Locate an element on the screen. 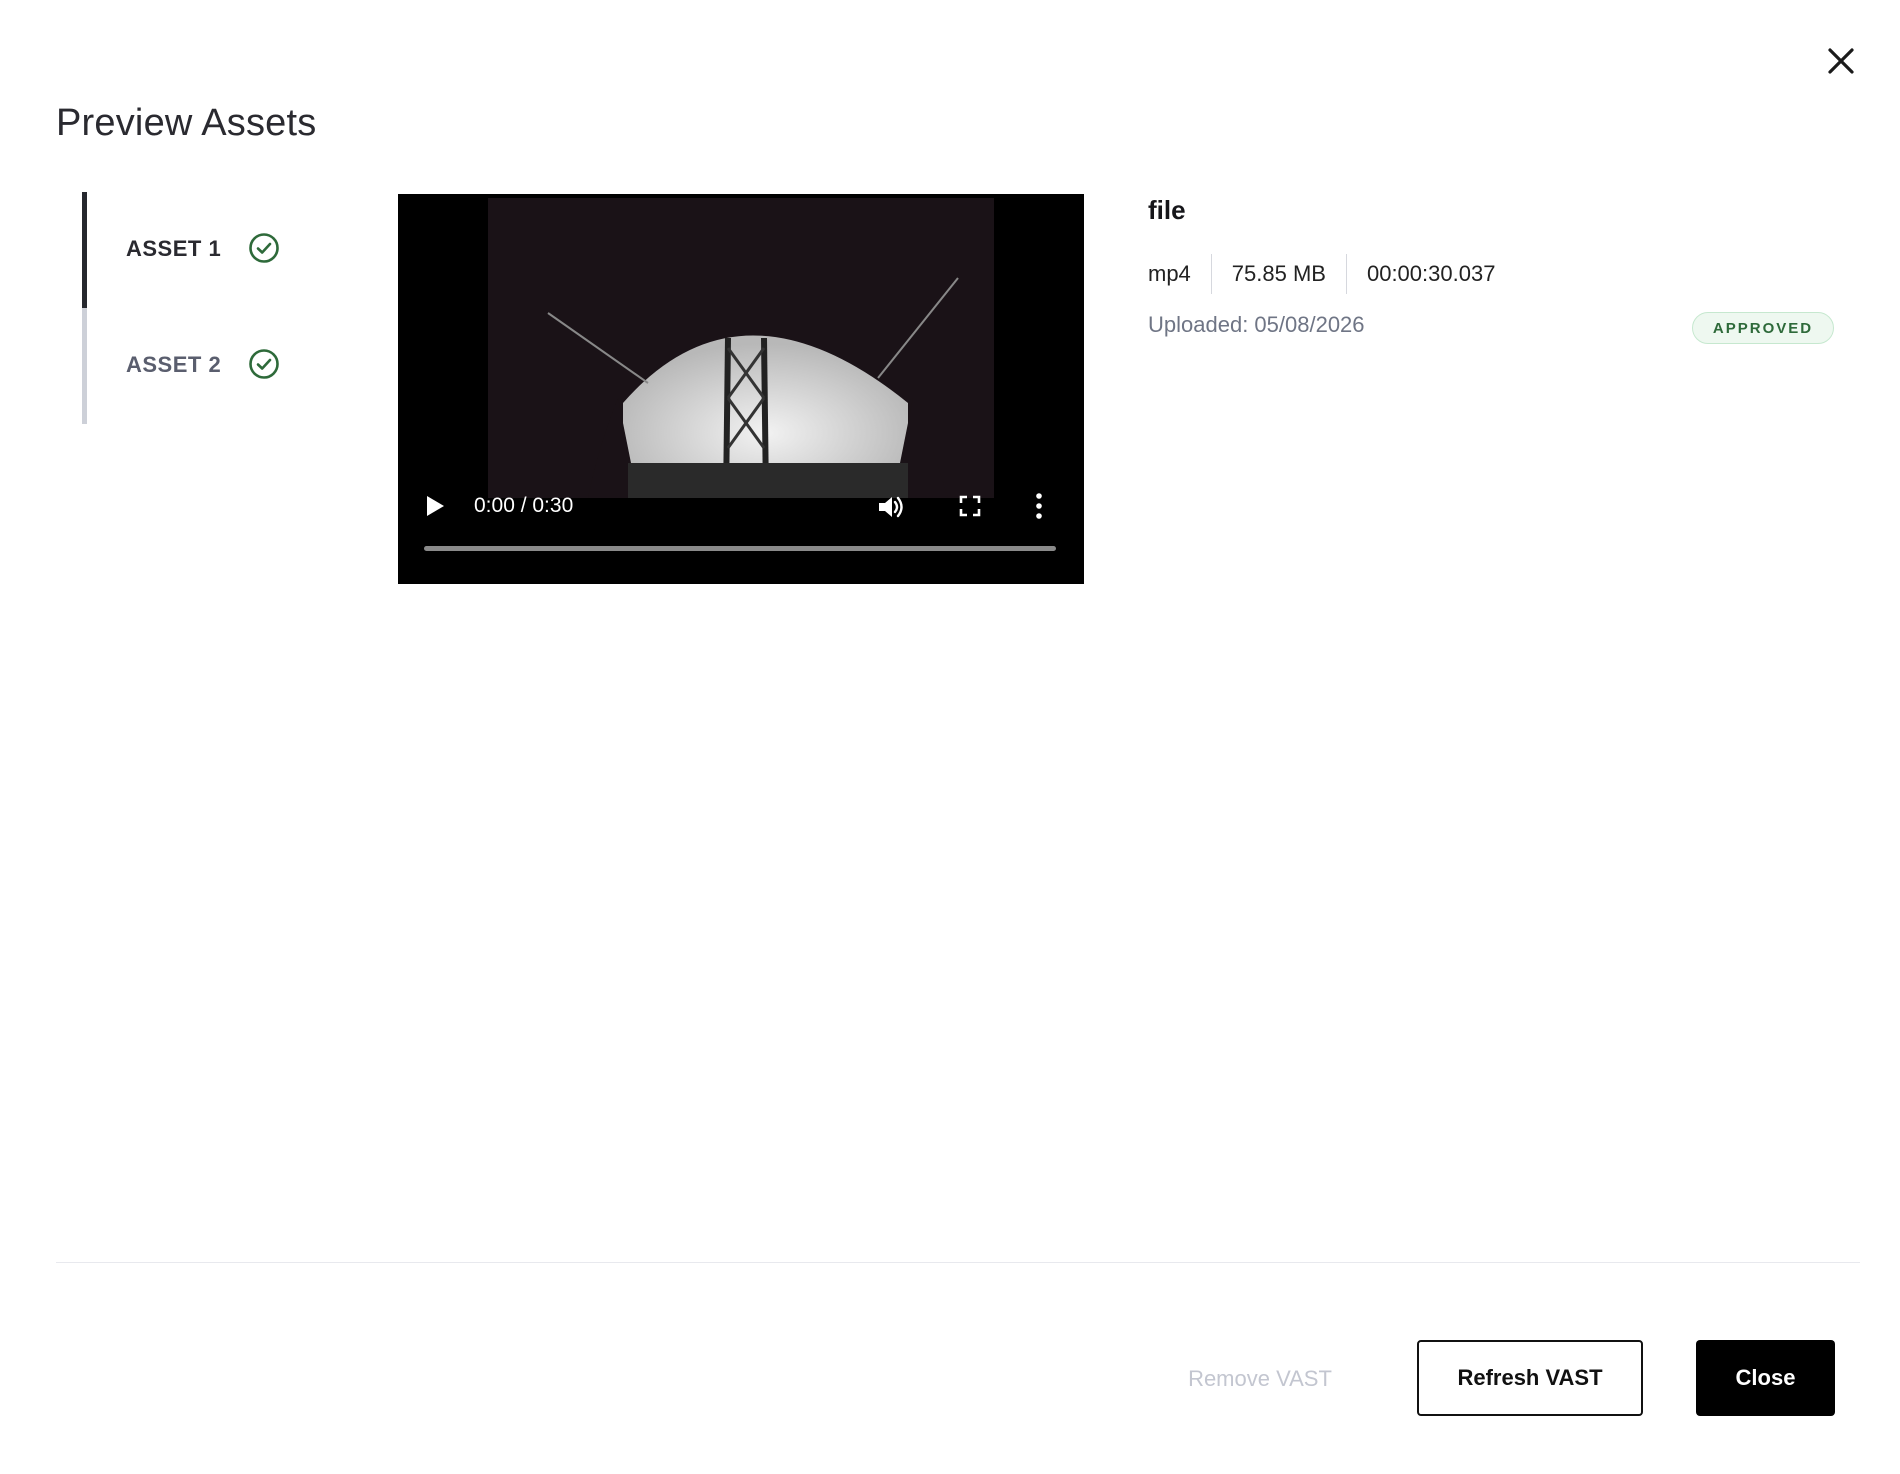 This screenshot has height=1474, width=1900. status-badge: APPROVED is located at coordinates (1763, 328).